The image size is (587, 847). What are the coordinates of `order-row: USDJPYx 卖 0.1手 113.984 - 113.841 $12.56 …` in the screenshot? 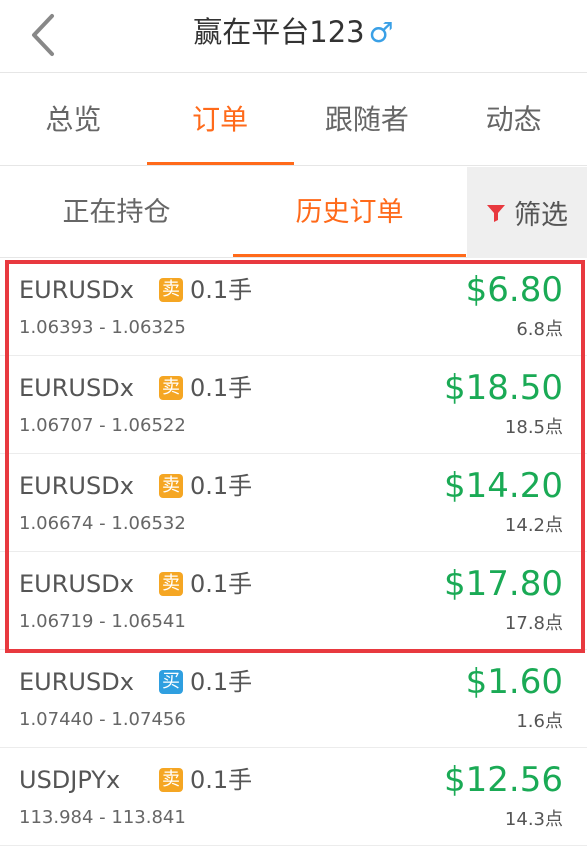 It's located at (293, 797).